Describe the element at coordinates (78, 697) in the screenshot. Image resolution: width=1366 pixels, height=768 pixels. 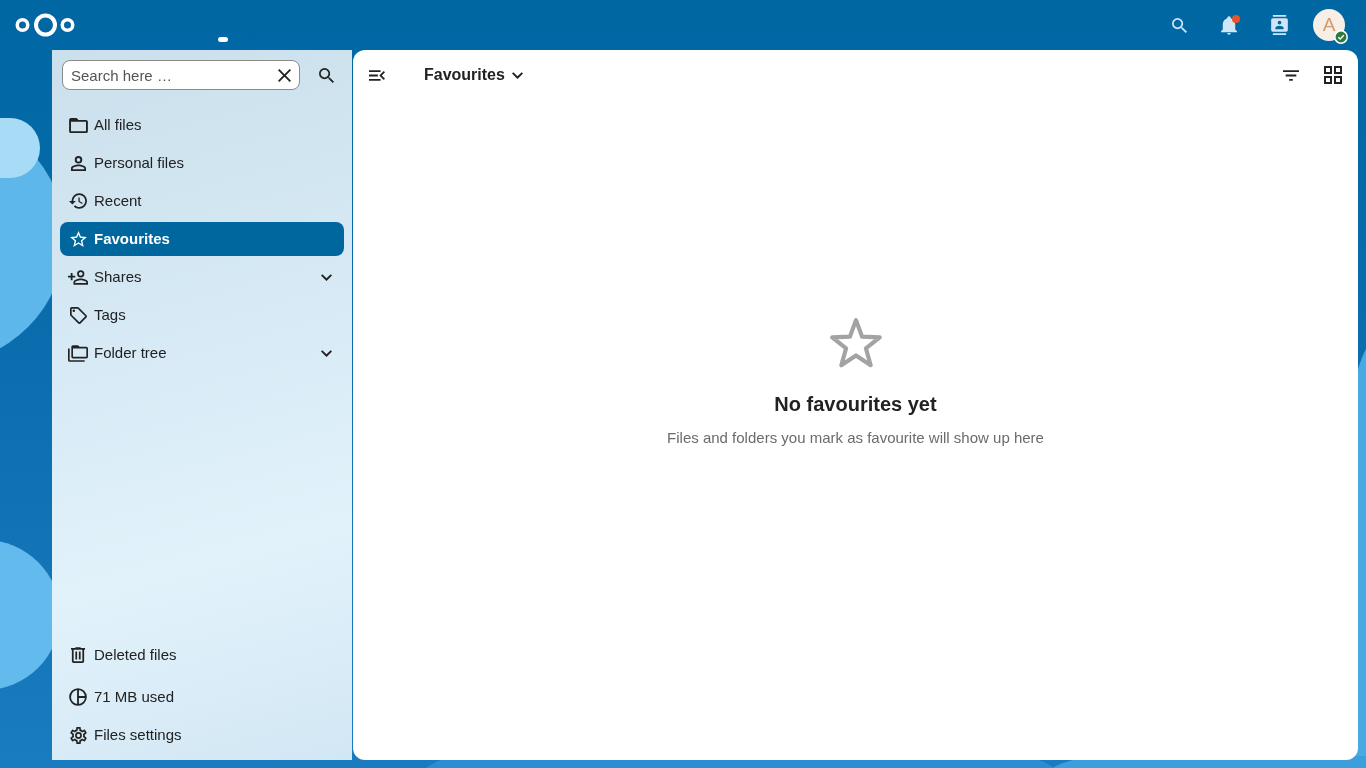
I see `pie-chart-icon` at that location.